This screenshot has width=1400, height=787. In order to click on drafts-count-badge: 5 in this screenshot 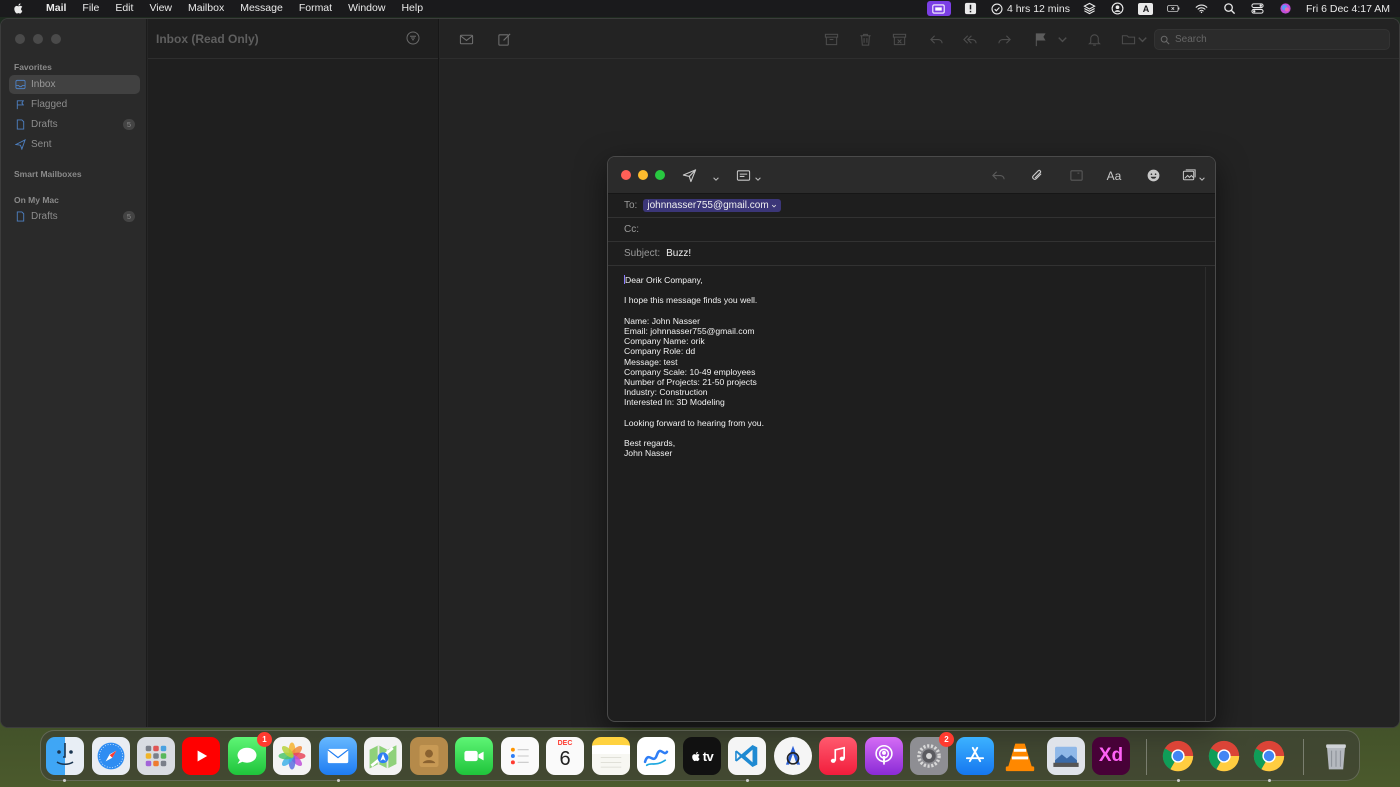, I will do `click(129, 216)`.